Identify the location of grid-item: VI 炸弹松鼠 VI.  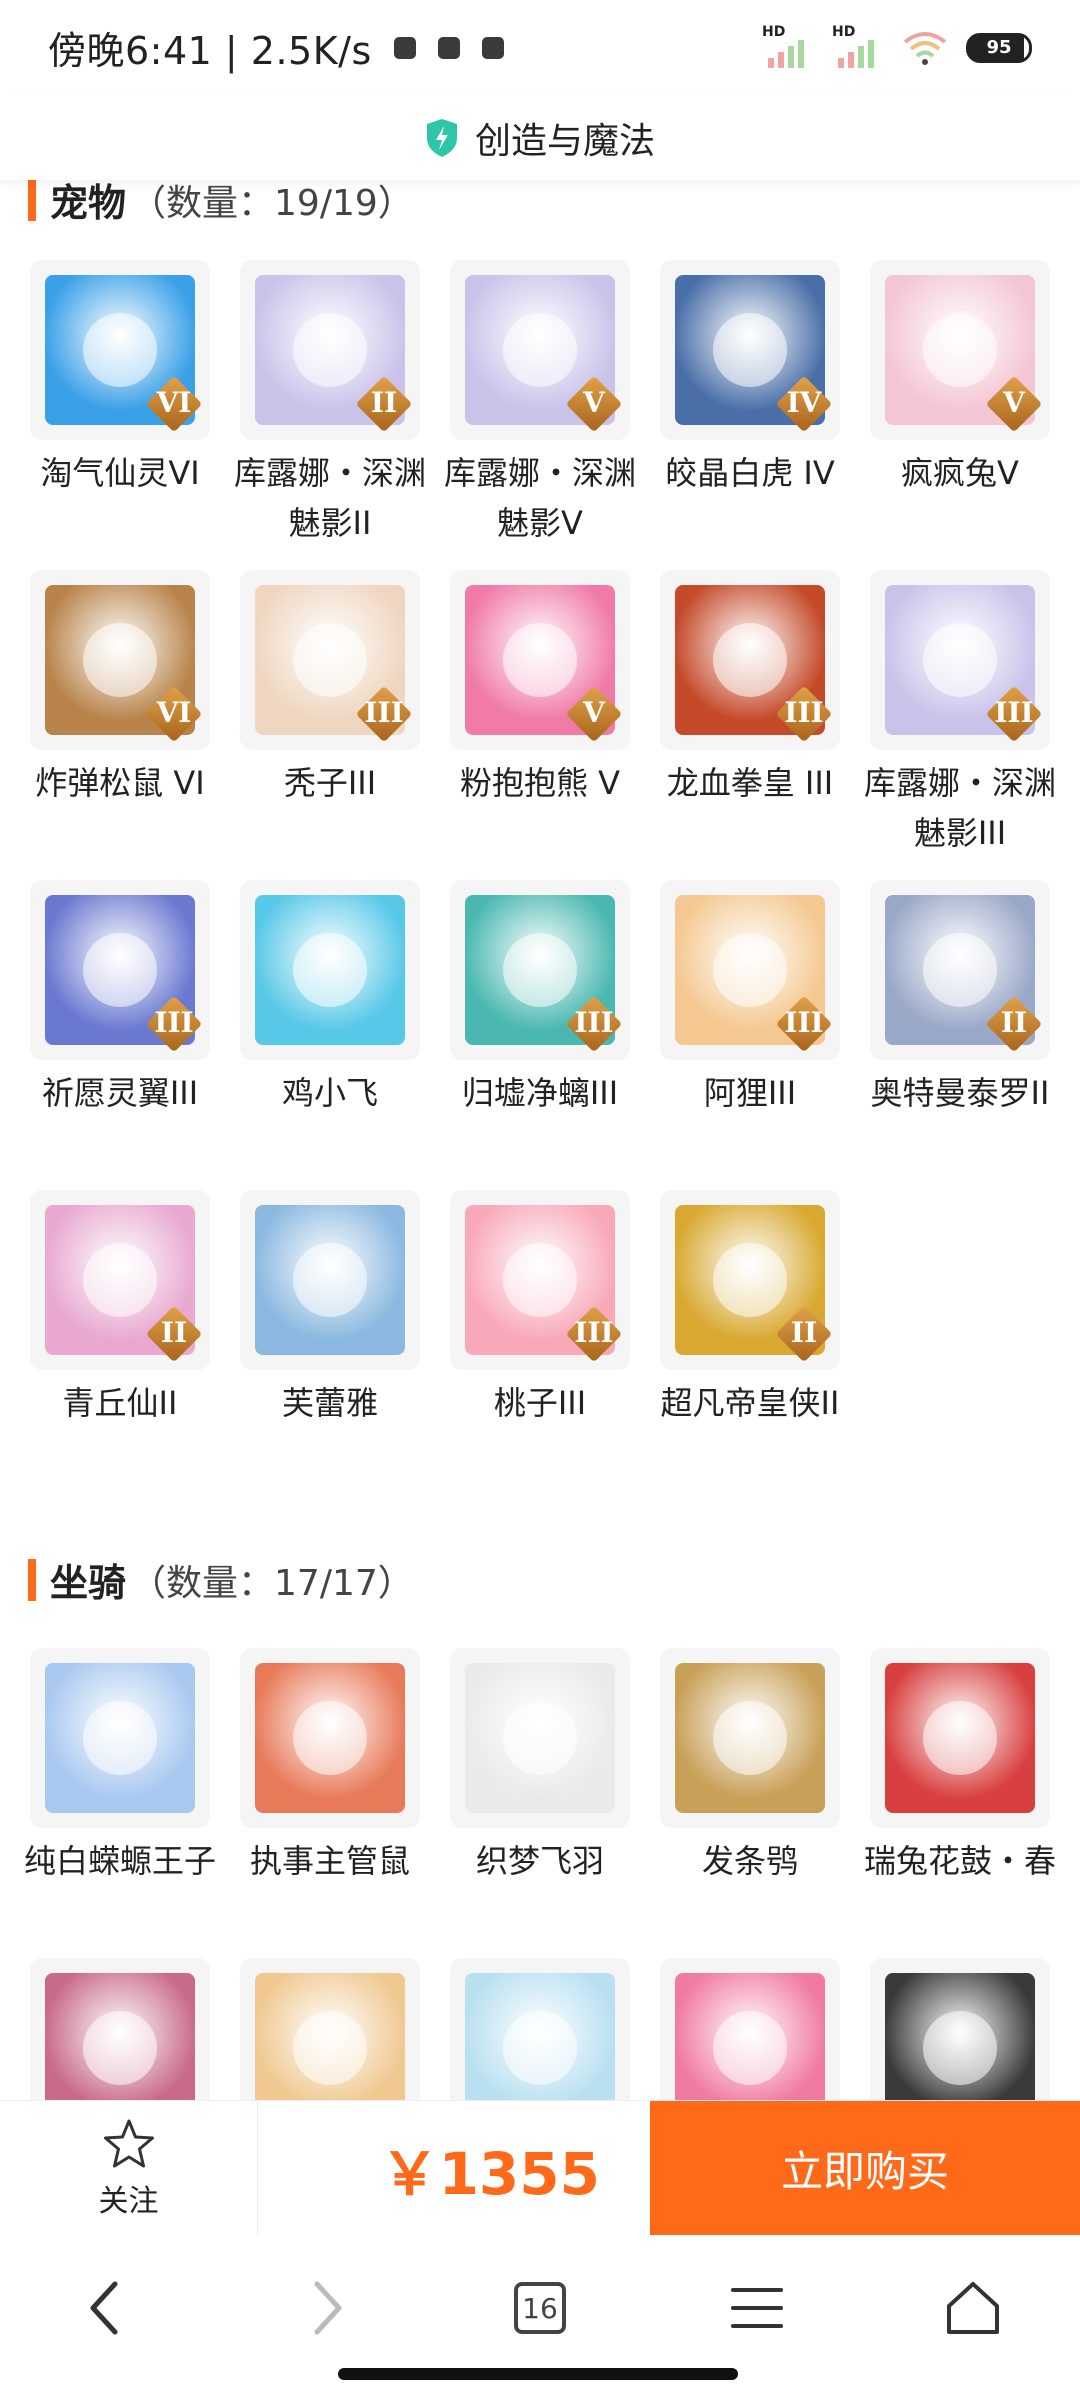
(120, 689).